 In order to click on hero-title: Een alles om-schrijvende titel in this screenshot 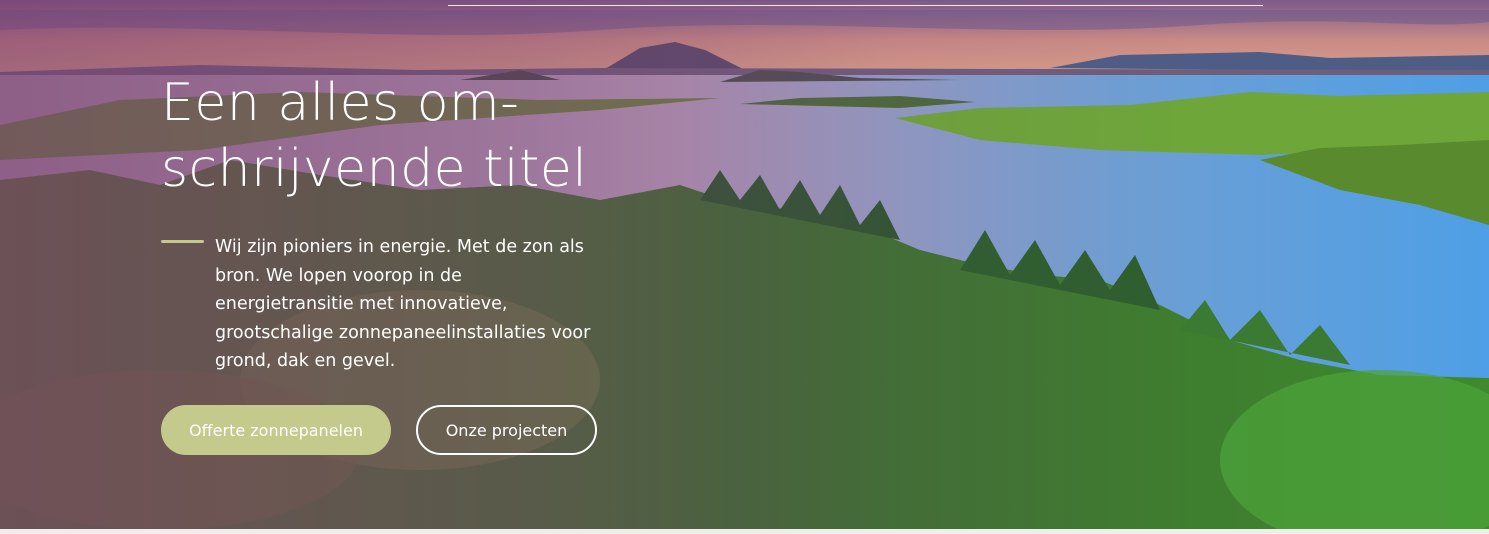, I will do `click(374, 136)`.